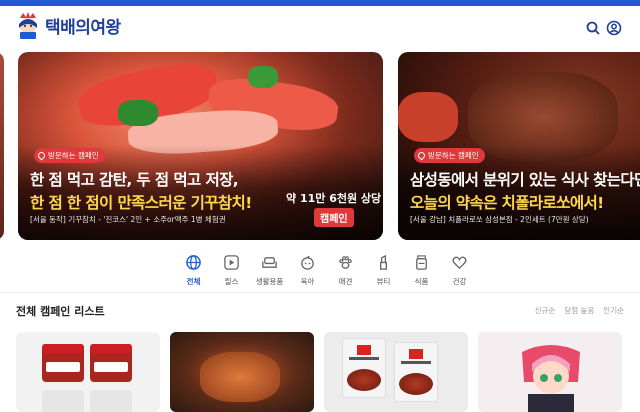 The width and height of the screenshot is (640, 412). Describe the element at coordinates (134, 180) in the screenshot. I see `slide-headline-1: 한 점 먹고 감탄, 두 점 먹고 저장,` at that location.